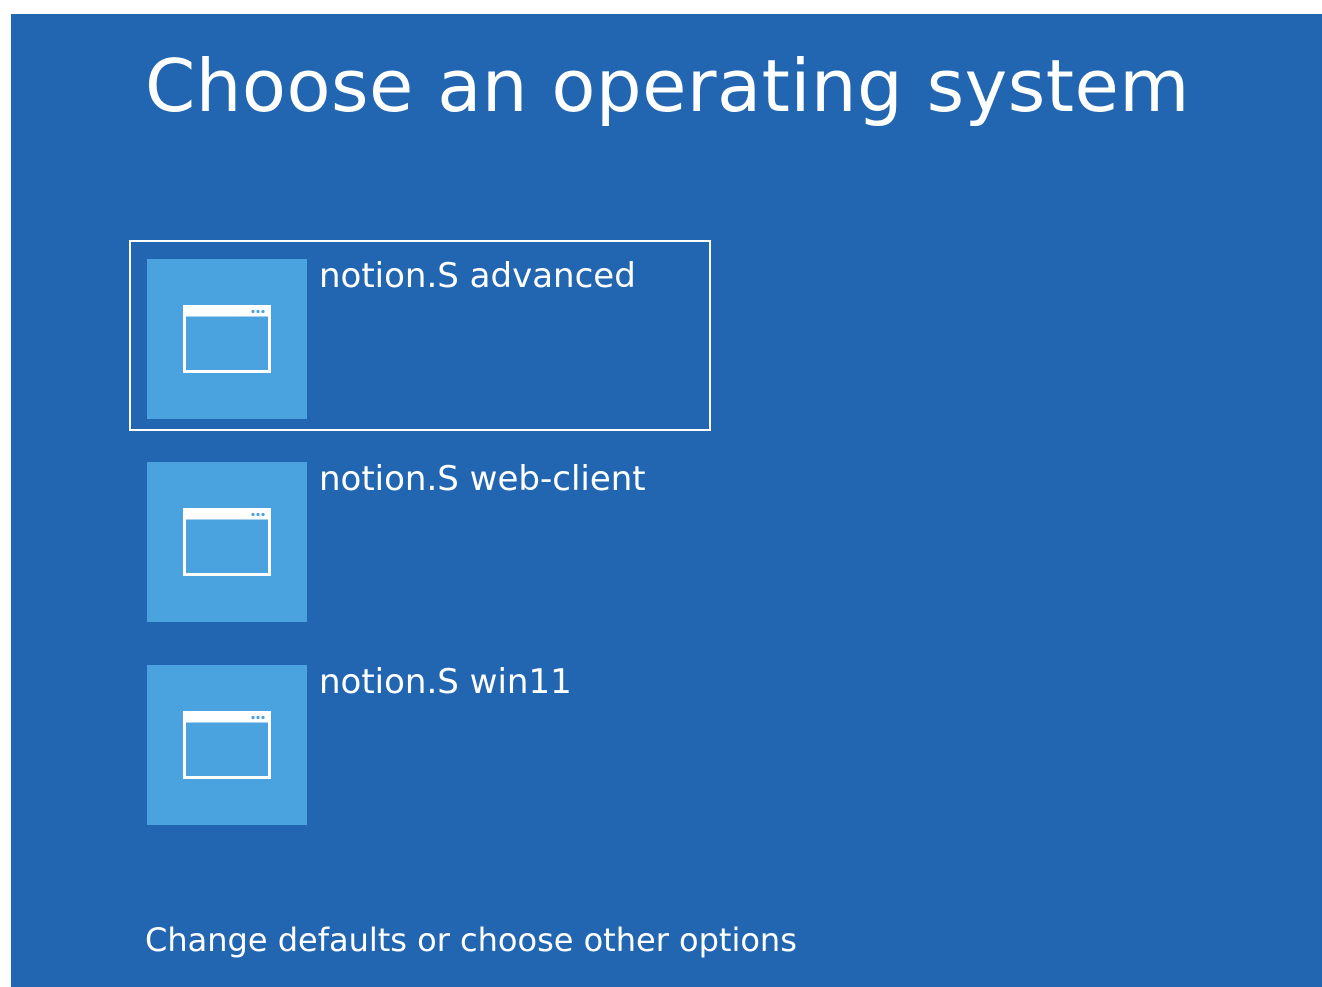 This screenshot has height=987, width=1322. I want to click on os-option-win11: notion.S win11, so click(420, 741).